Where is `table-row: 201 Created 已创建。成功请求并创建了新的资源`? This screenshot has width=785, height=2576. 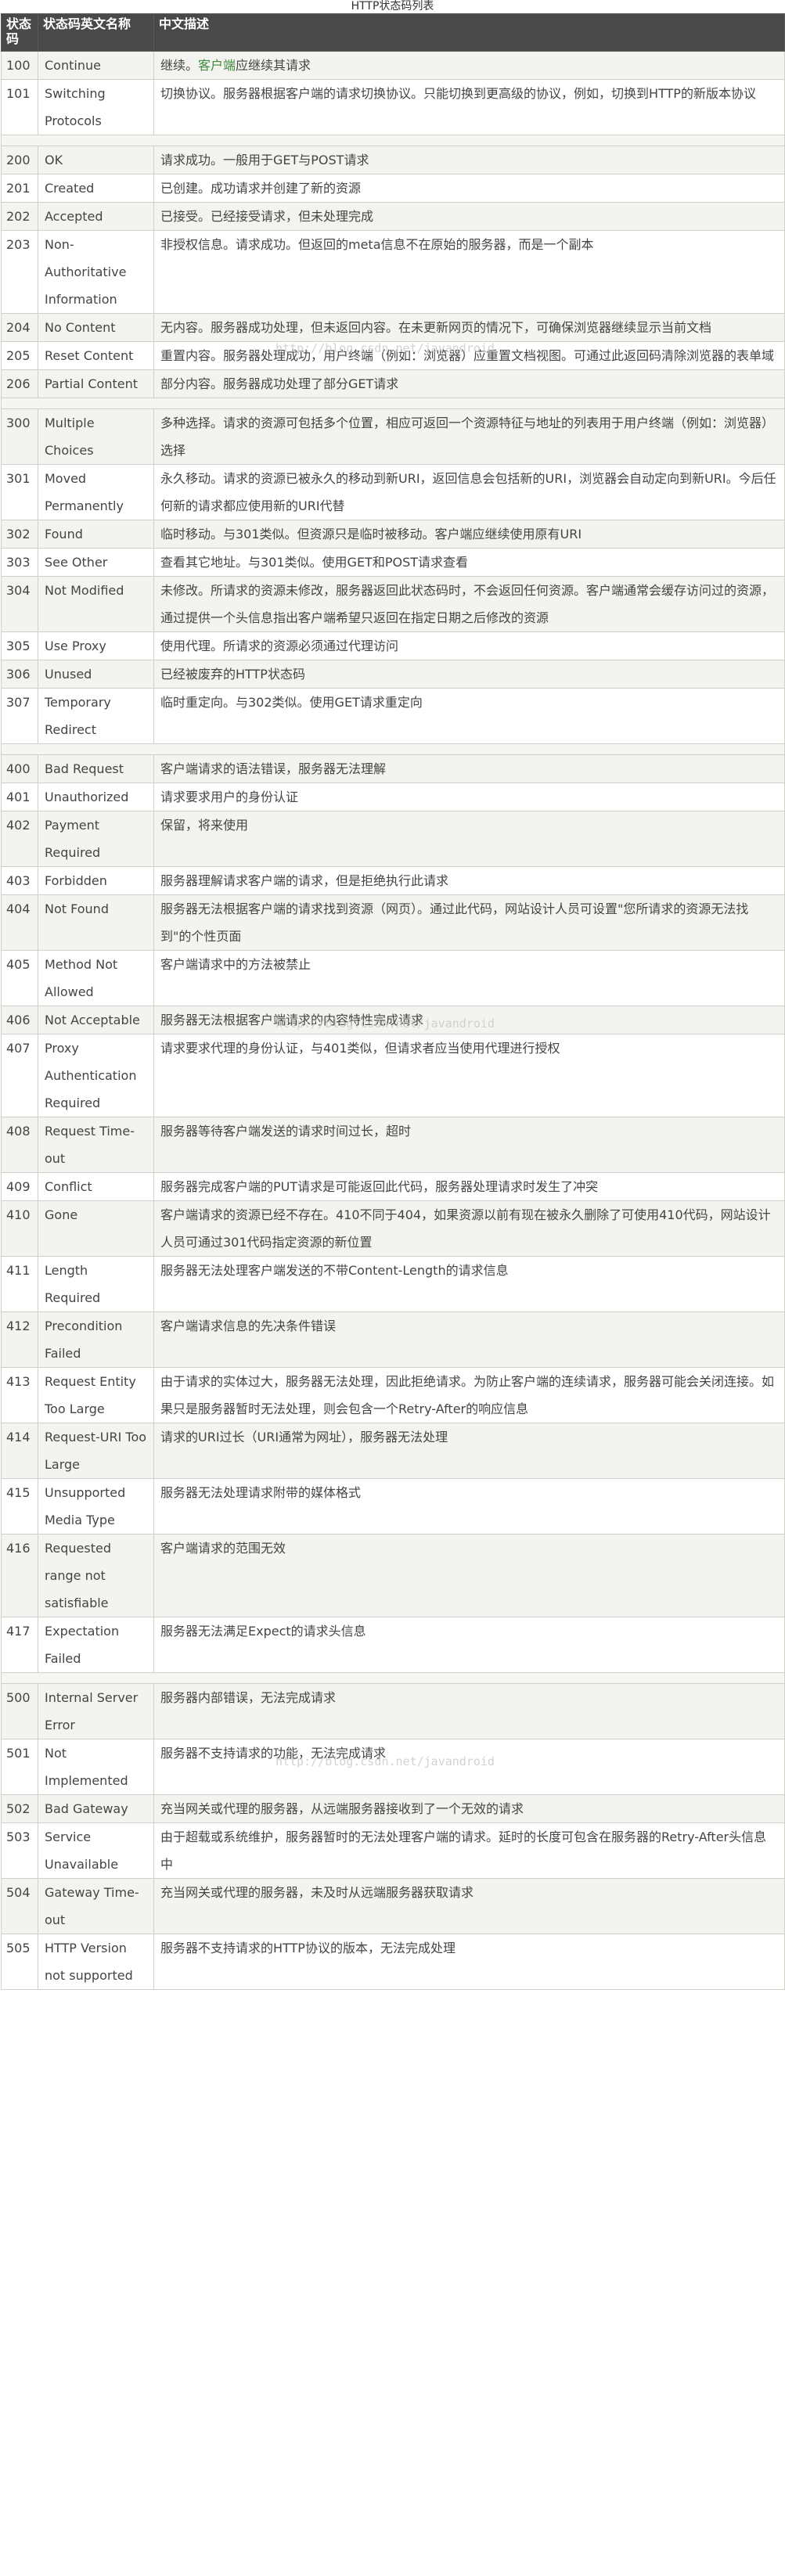
table-row: 201 Created 已创建。成功请求并创建了新的资源 is located at coordinates (393, 188).